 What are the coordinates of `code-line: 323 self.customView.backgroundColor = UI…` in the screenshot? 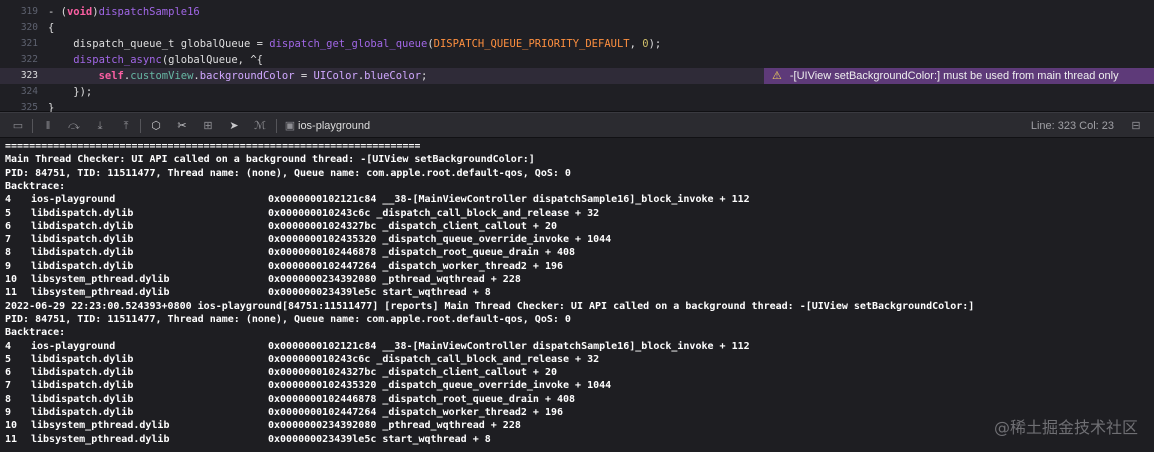 It's located at (577, 76).